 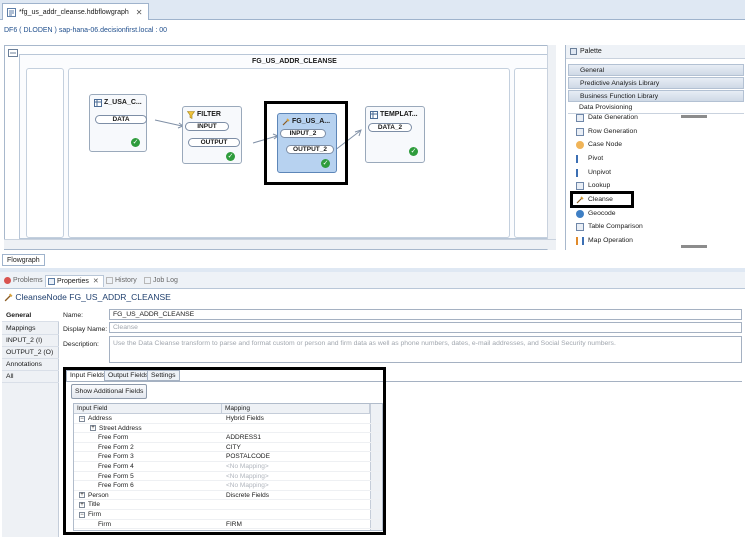 What do you see at coordinates (613, 131) in the screenshot?
I see `palette-item-label: Row Generation` at bounding box center [613, 131].